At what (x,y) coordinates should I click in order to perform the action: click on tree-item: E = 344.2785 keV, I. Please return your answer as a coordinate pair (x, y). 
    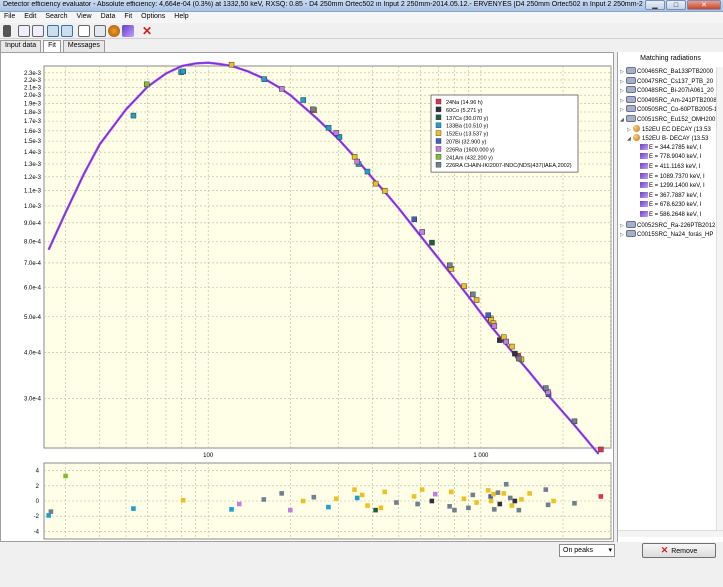
    Looking at the image, I should click on (668, 148).